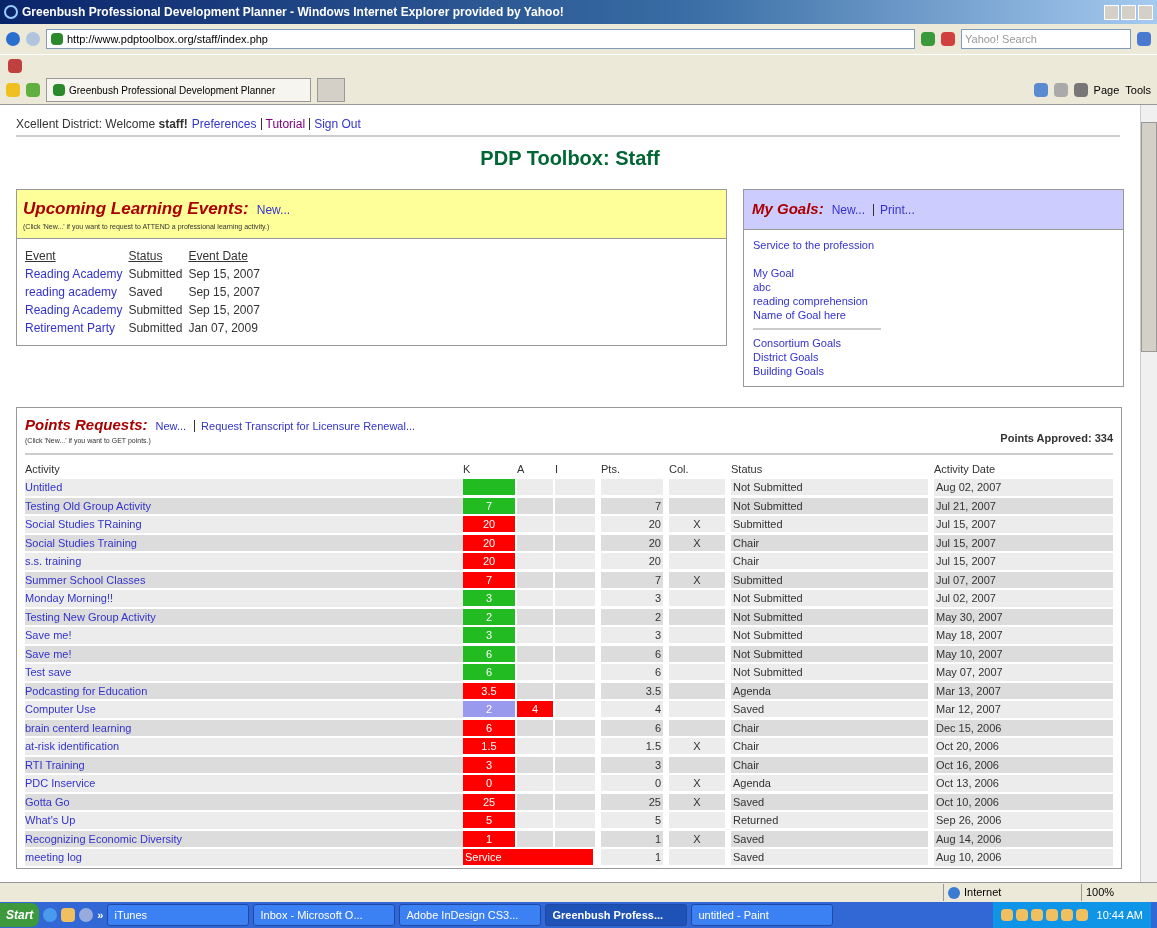  What do you see at coordinates (489, 653) in the screenshot?
I see `points-bar: 6` at bounding box center [489, 653].